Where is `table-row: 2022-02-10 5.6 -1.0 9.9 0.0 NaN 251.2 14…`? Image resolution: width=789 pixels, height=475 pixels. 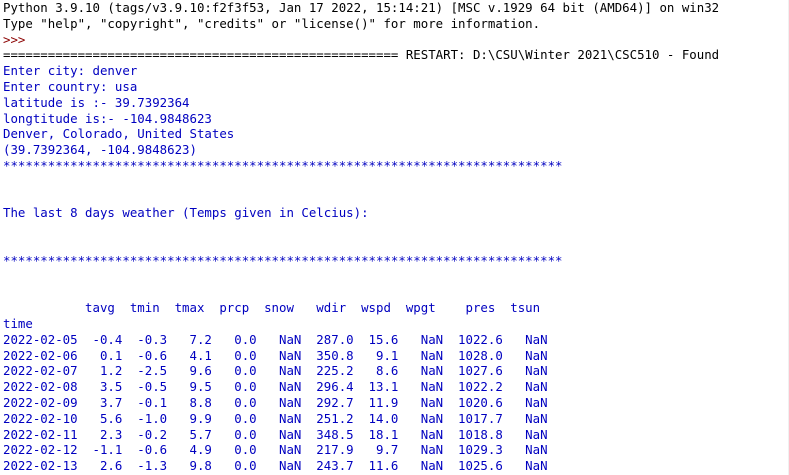
table-row: 2022-02-10 5.6 -1.0 9.9 0.0 NaN 251.2 14… is located at coordinates (275, 418).